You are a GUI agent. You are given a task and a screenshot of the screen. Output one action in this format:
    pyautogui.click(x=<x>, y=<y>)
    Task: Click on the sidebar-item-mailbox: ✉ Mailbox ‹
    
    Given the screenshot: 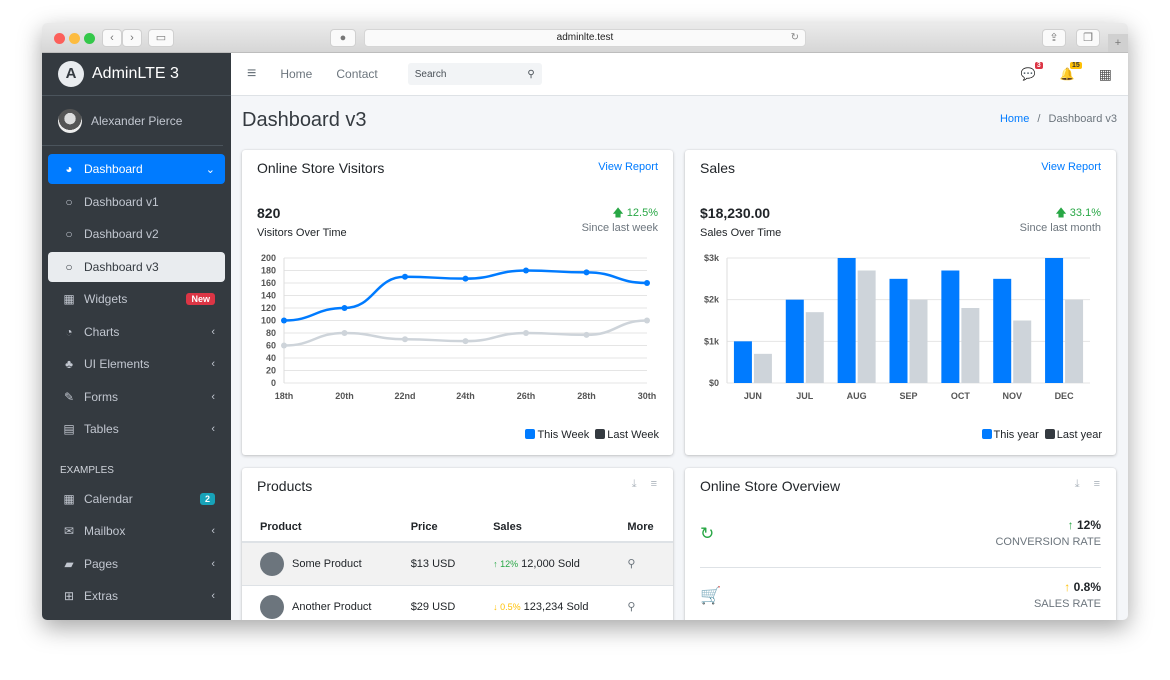 What is the action you would take?
    pyautogui.click(x=136, y=531)
    